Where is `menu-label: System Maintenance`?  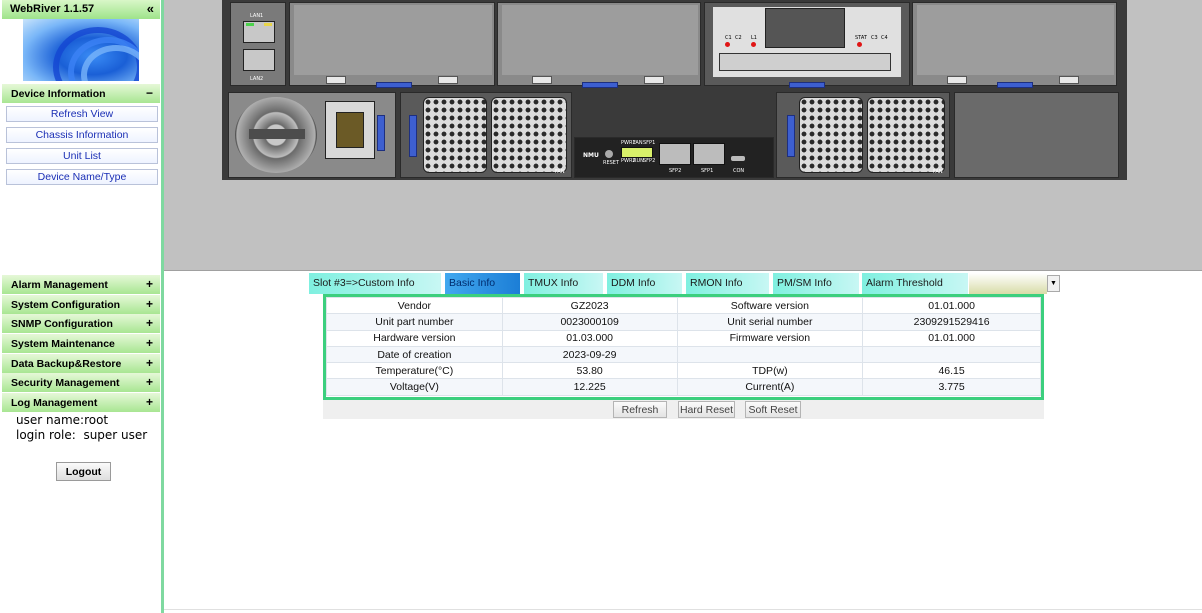 menu-label: System Maintenance is located at coordinates (63, 344).